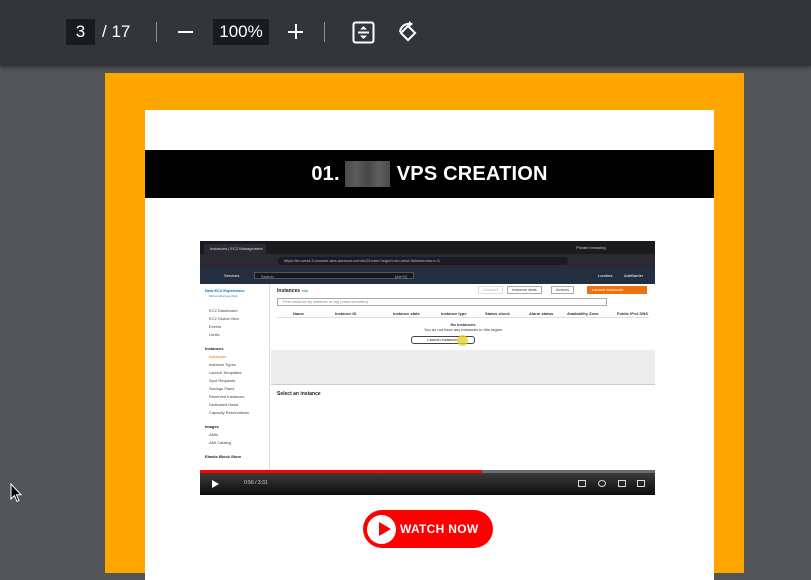 The image size is (811, 580). What do you see at coordinates (224, 404) in the screenshot?
I see `sidebar-item: Dedicated Hosts` at bounding box center [224, 404].